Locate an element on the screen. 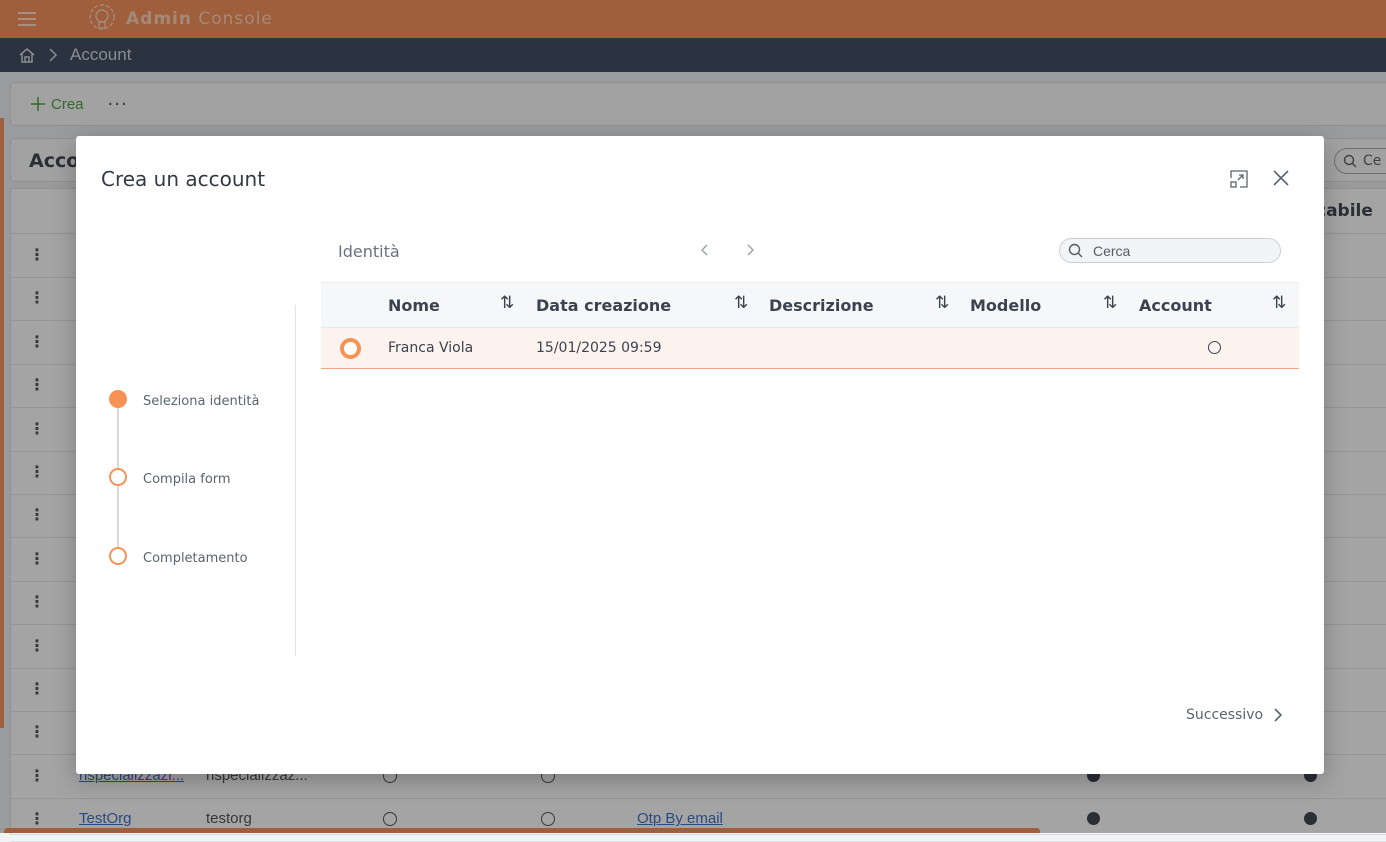  column-header-descrizione: Descrizione is located at coordinates (821, 305).